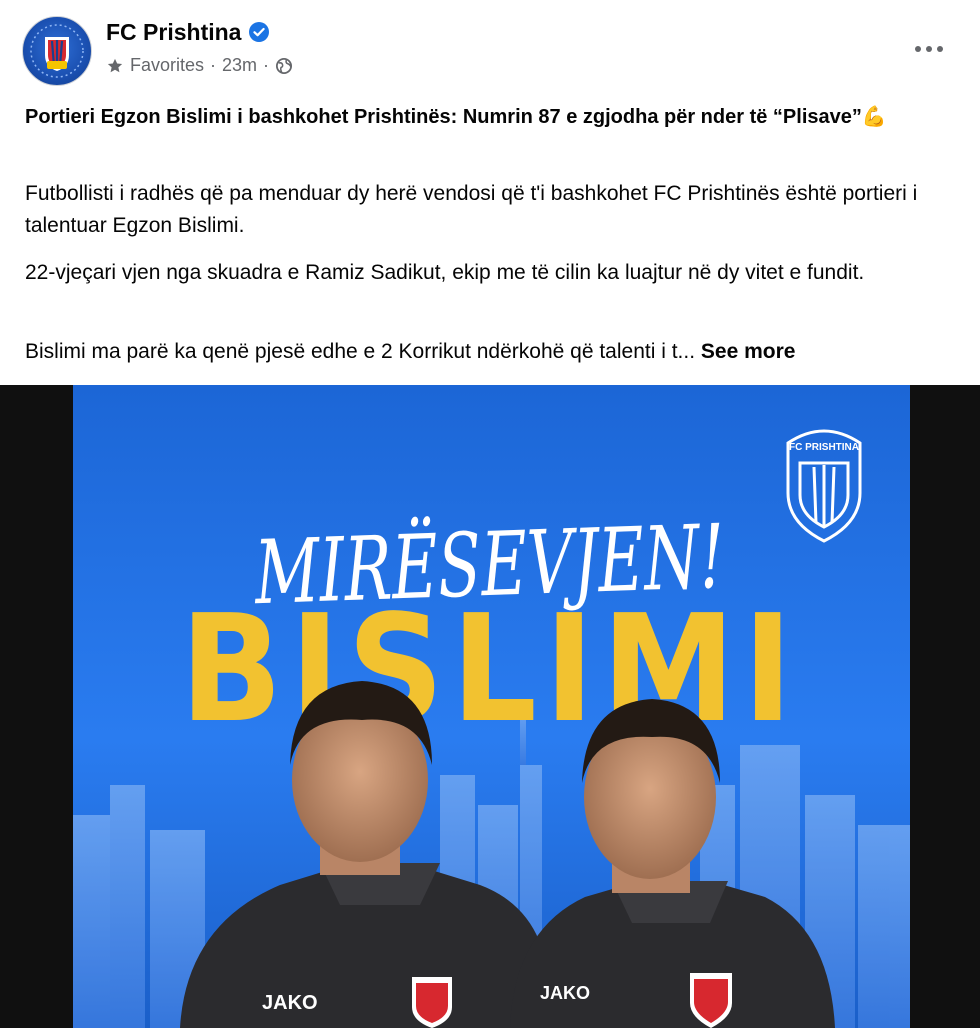 The height and width of the screenshot is (1028, 980). I want to click on badge-text: FC PRISHTINA, so click(824, 447).